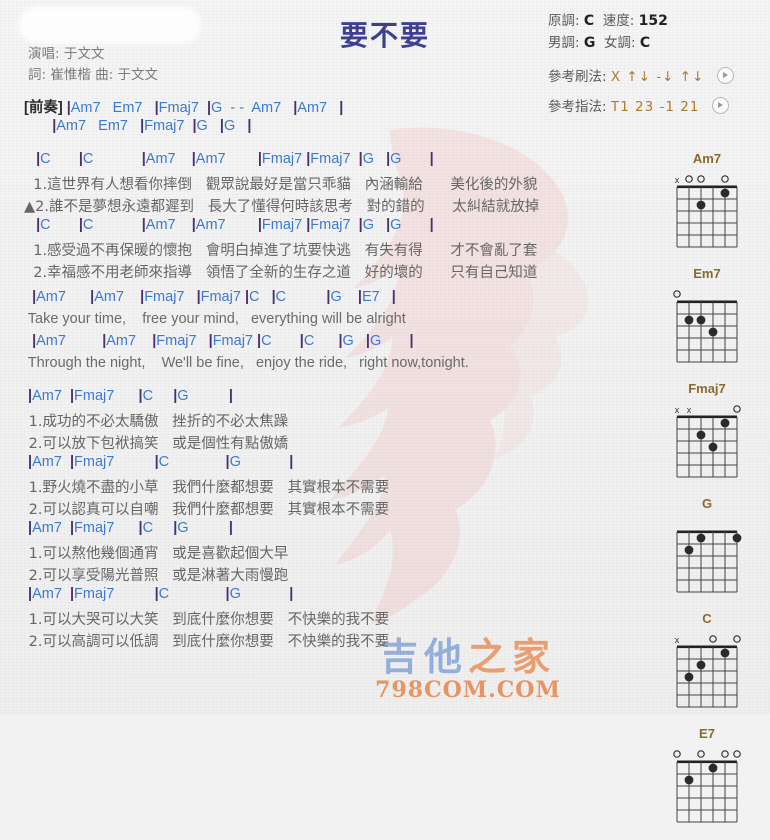 Image resolution: width=770 pixels, height=840 pixels. What do you see at coordinates (725, 75) in the screenshot?
I see `strum-play-icon` at bounding box center [725, 75].